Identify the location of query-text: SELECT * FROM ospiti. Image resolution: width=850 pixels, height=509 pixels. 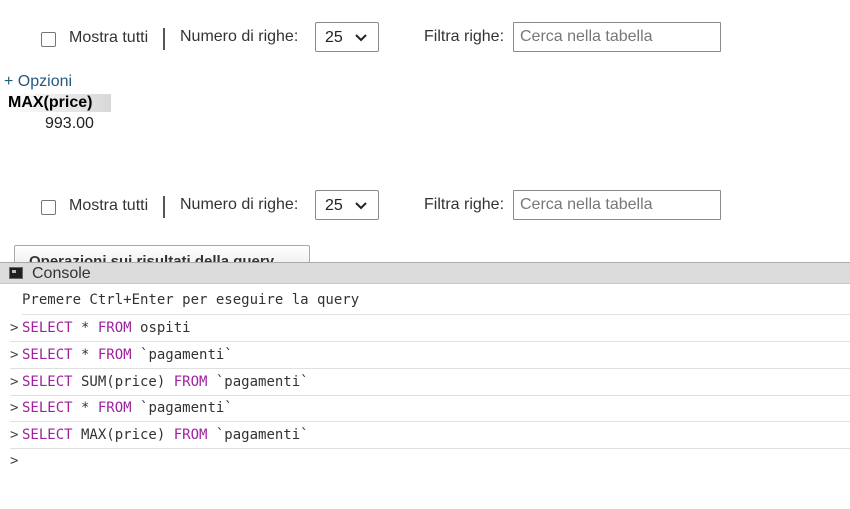
(106, 328).